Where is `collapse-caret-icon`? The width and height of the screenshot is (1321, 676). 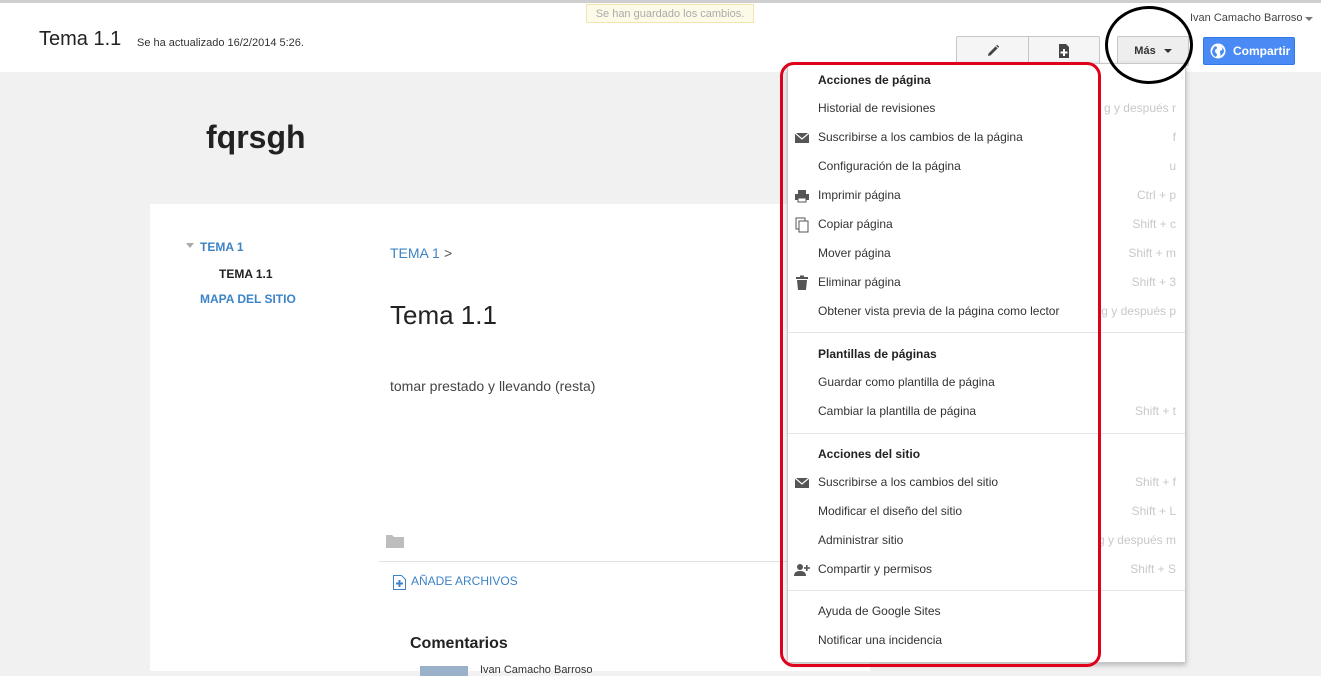
collapse-caret-icon is located at coordinates (190, 245).